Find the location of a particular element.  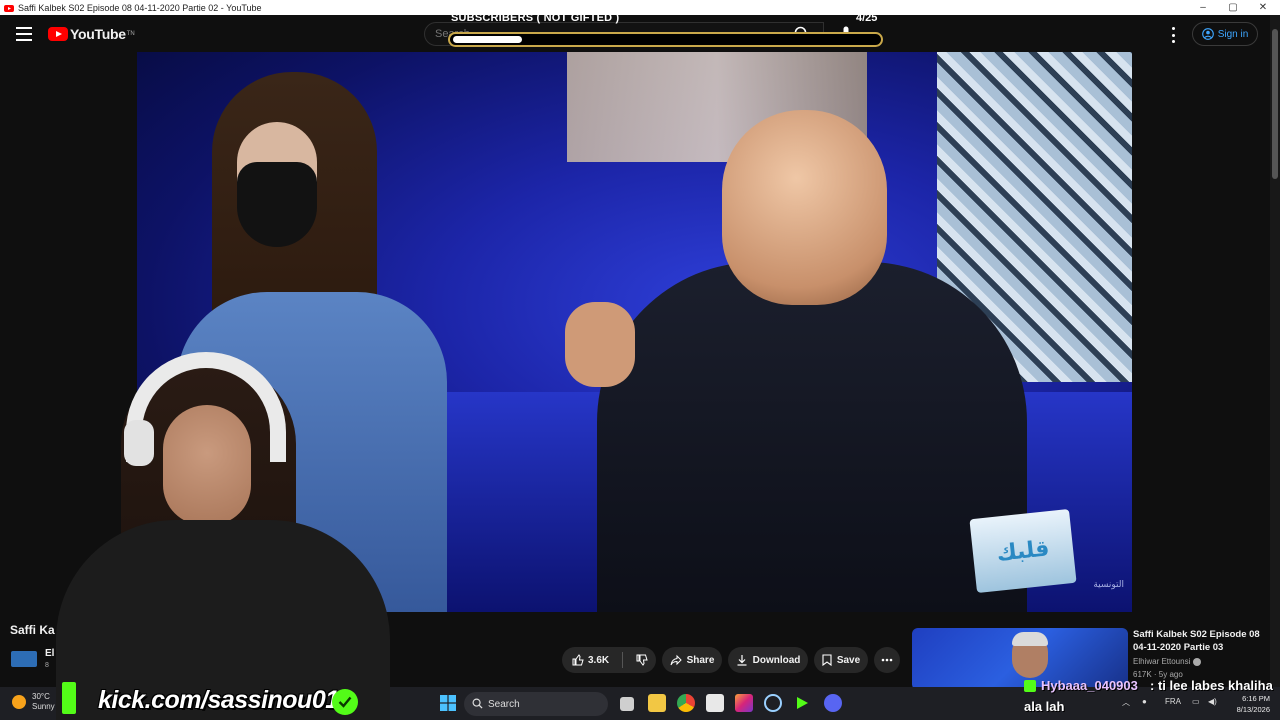

discord-icon is located at coordinates (833, 703).